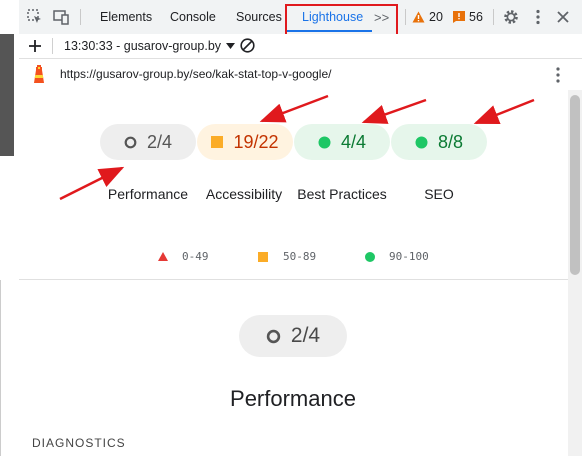 This screenshot has width=582, height=456. Describe the element at coordinates (293, 279) in the screenshot. I see `section-divider` at that location.